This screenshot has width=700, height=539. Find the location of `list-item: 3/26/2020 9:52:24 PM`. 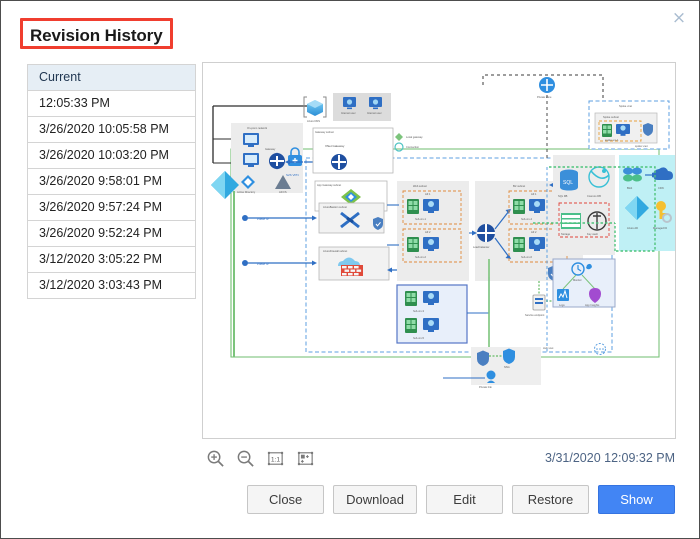

list-item: 3/26/2020 9:52:24 PM is located at coordinates (111, 234).